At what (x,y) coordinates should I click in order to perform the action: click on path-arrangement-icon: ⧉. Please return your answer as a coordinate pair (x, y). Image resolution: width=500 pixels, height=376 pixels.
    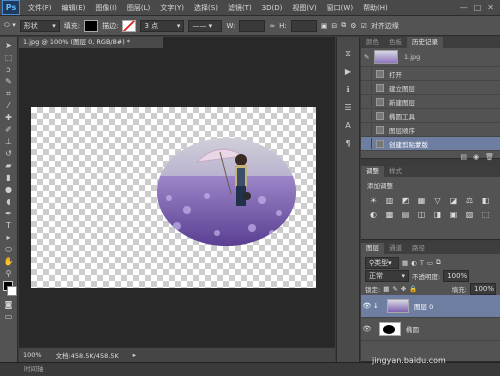
    Looking at the image, I should click on (343, 25).